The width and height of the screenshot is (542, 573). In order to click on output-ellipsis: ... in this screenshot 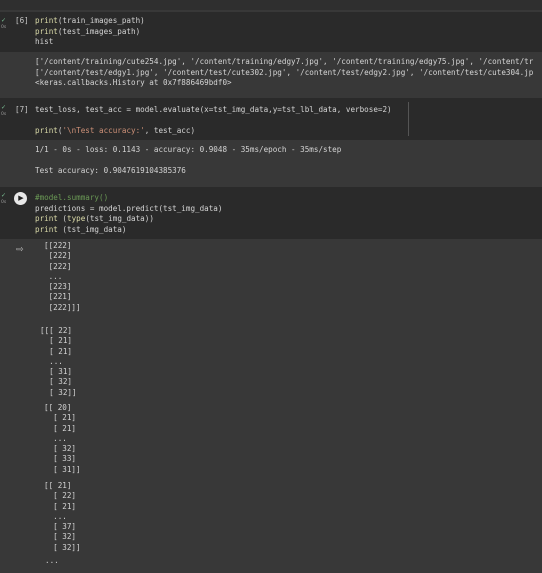, I will do `click(52, 560)`.